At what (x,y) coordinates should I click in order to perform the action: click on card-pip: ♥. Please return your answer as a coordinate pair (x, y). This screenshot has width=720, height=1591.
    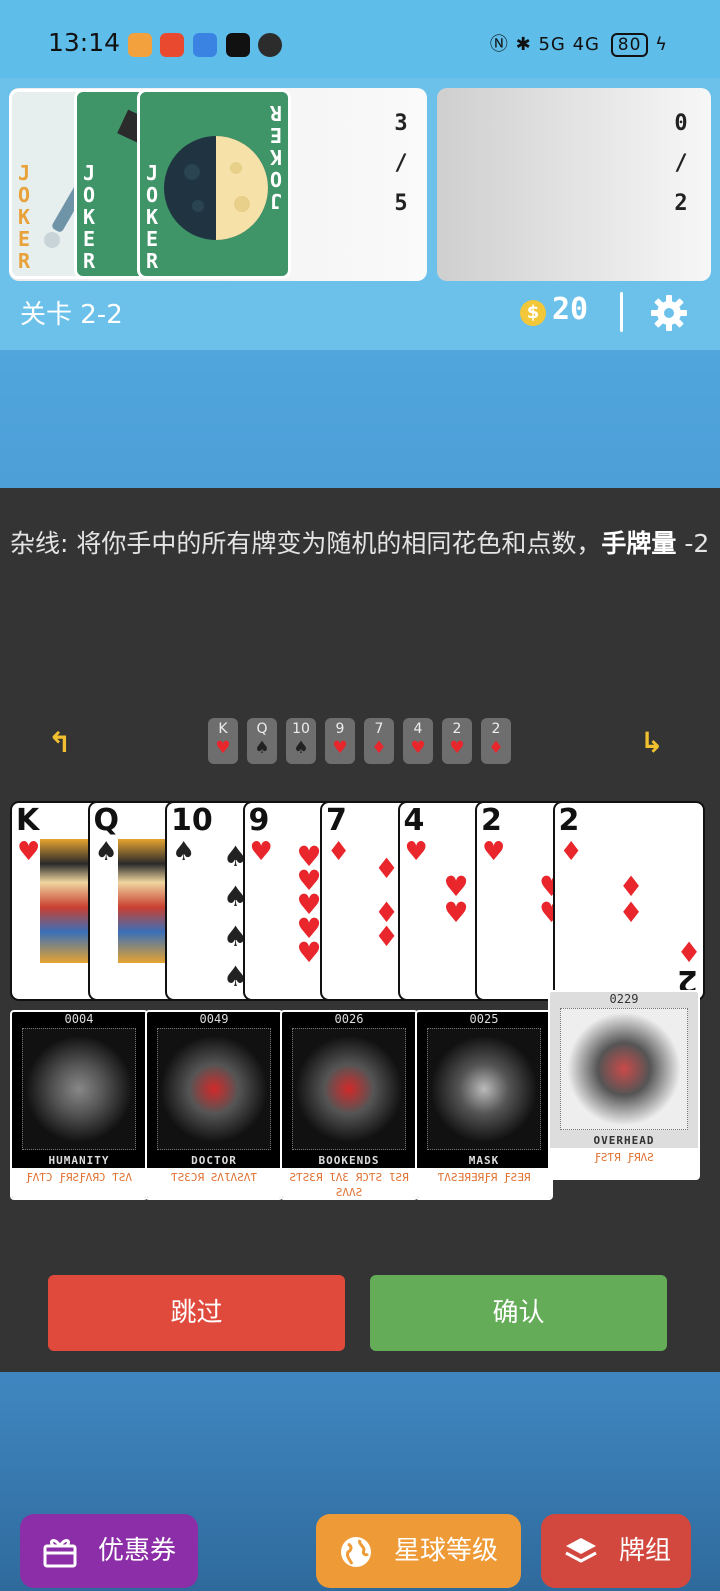
    Looking at the image, I should click on (309, 952).